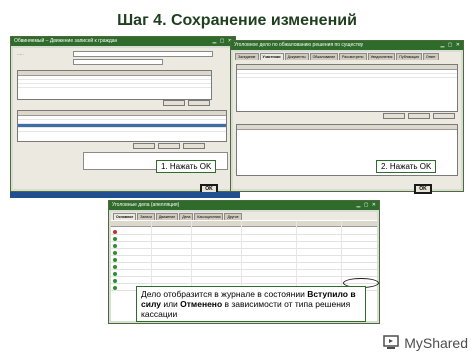 The width and height of the screenshot is (474, 355). Describe the element at coordinates (271, 56) in the screenshot. I see `tab: Участники` at that location.